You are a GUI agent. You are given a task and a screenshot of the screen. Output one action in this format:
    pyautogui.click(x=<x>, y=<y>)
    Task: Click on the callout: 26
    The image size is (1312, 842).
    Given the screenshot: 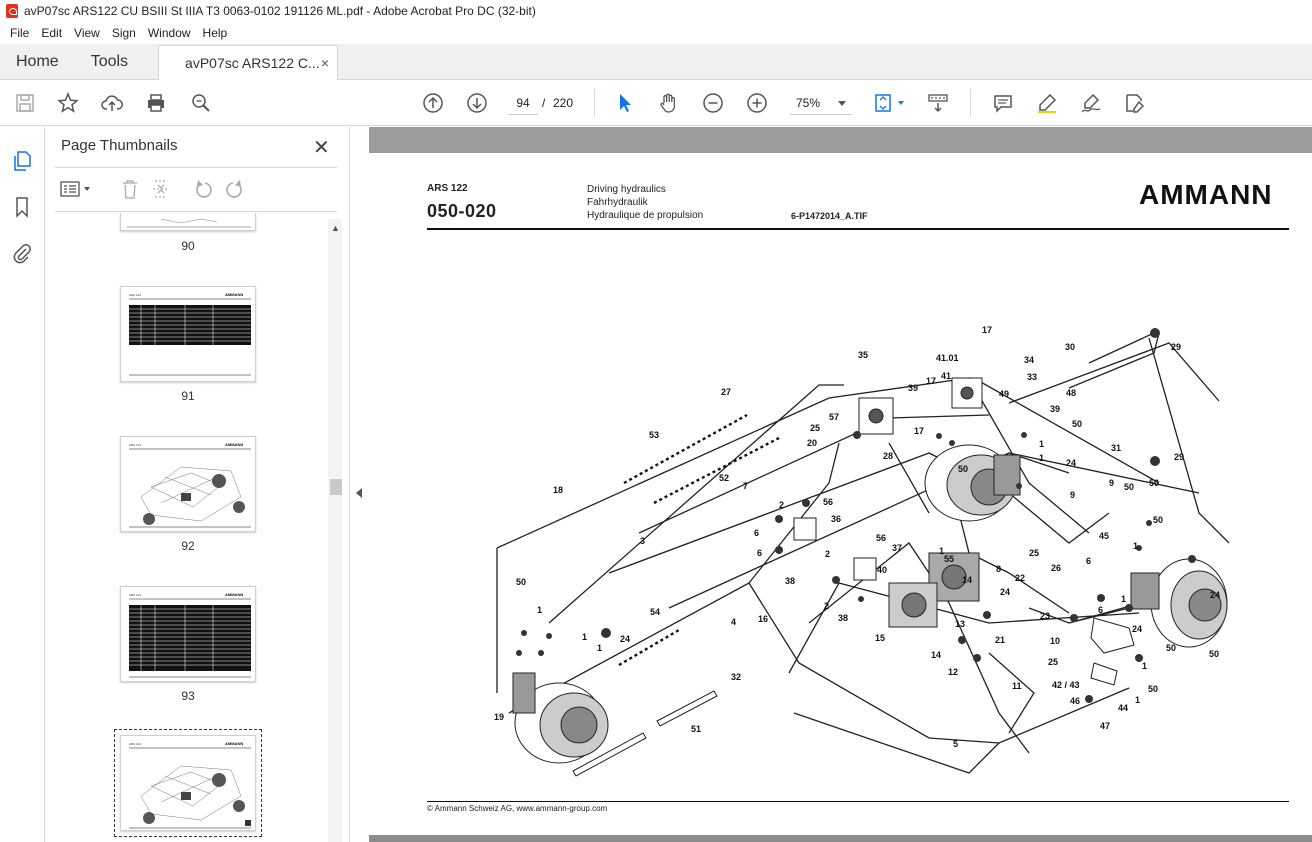 What is the action you would take?
    pyautogui.click(x=1056, y=568)
    